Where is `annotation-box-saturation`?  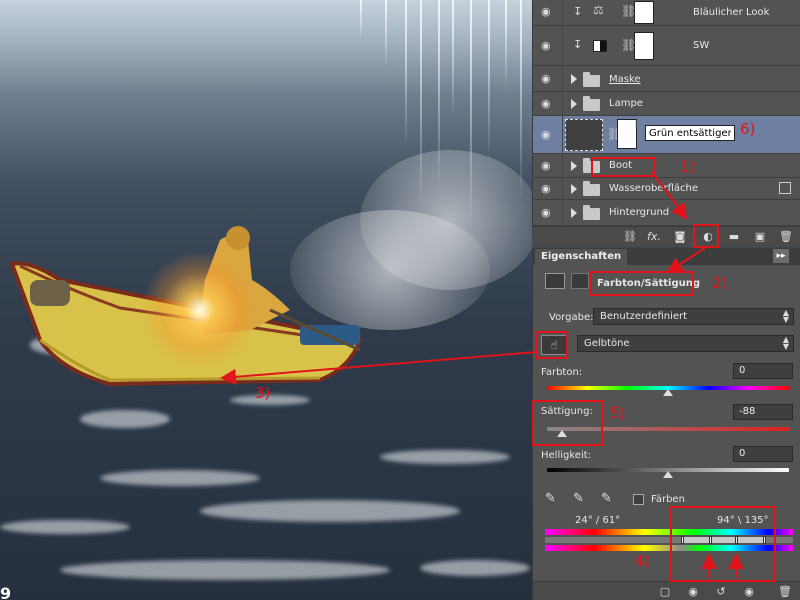 annotation-box-saturation is located at coordinates (567, 423).